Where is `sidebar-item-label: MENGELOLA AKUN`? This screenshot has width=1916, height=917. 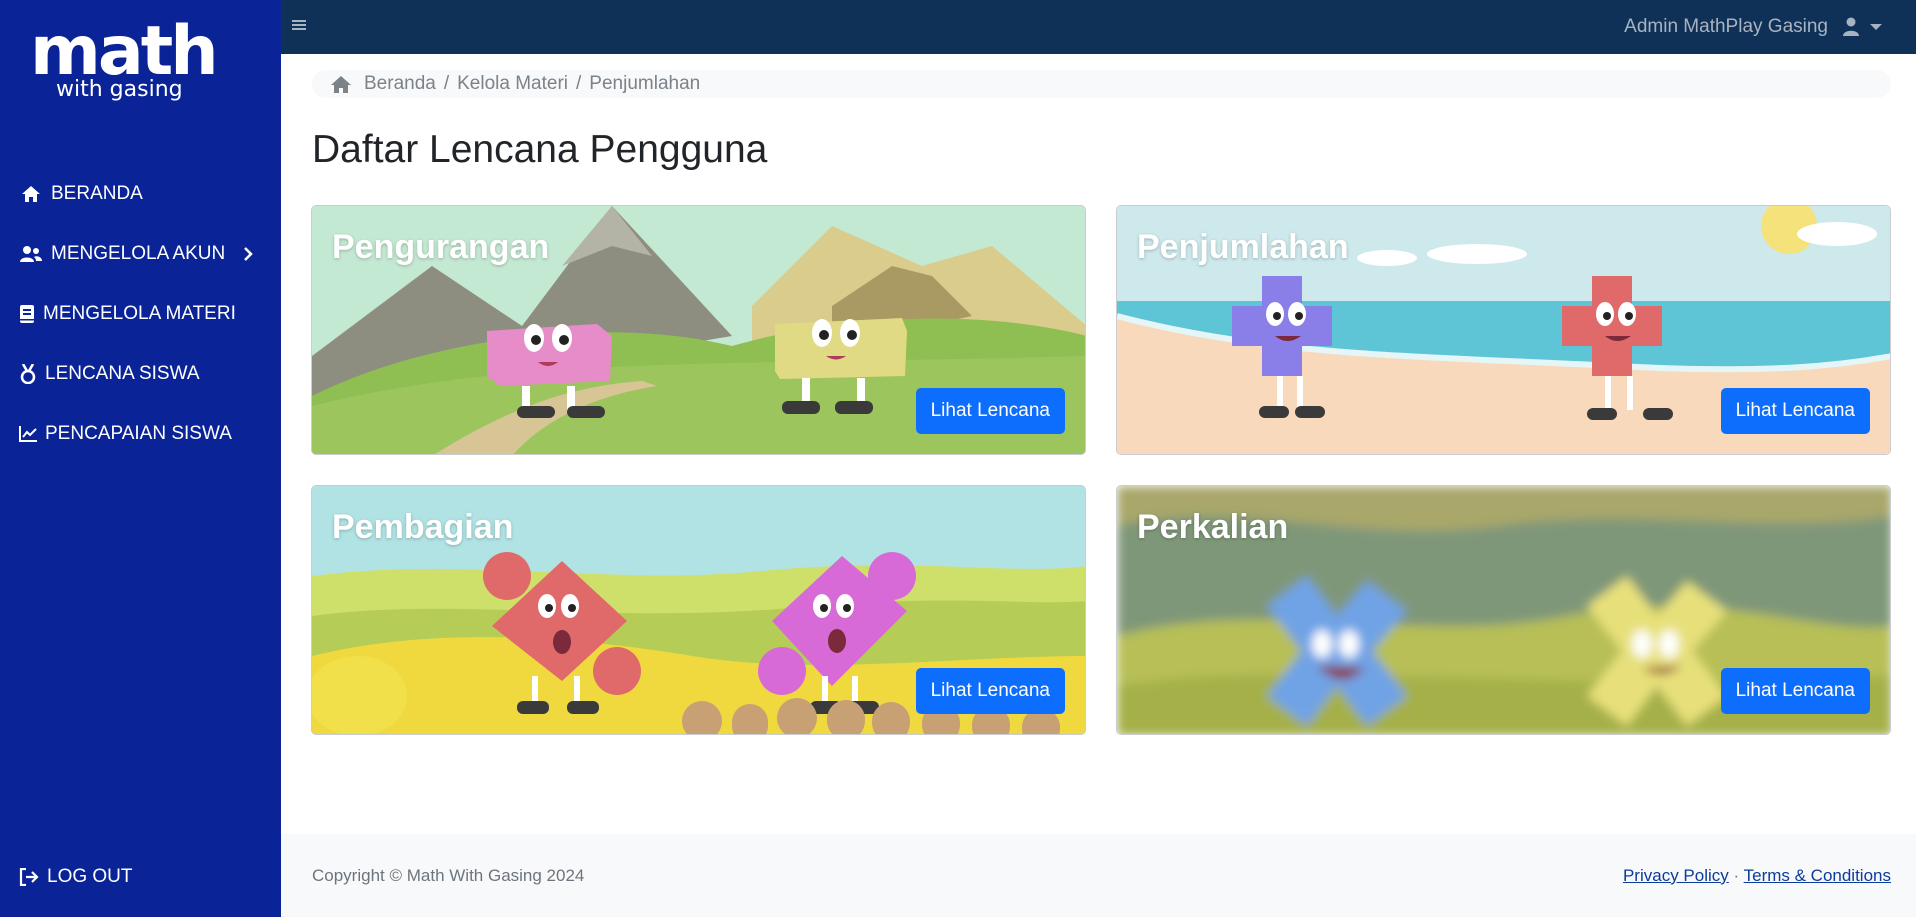
sidebar-item-label: MENGELOLA AKUN is located at coordinates (138, 253).